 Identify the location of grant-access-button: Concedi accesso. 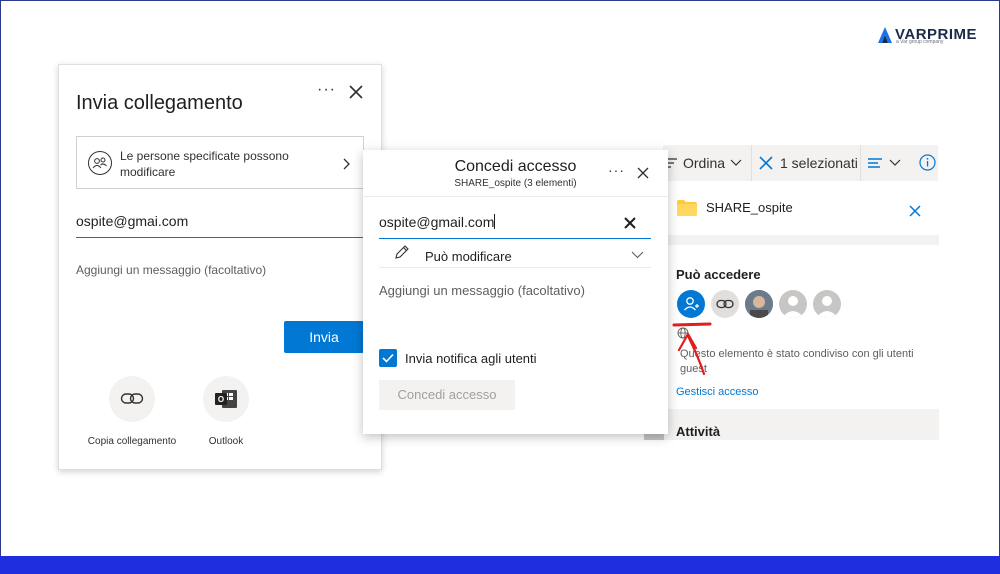
(447, 395).